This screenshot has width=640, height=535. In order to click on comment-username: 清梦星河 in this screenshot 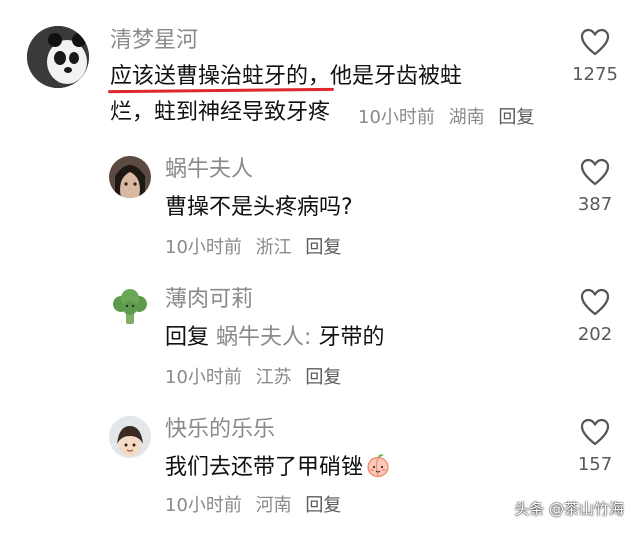, I will do `click(154, 41)`.